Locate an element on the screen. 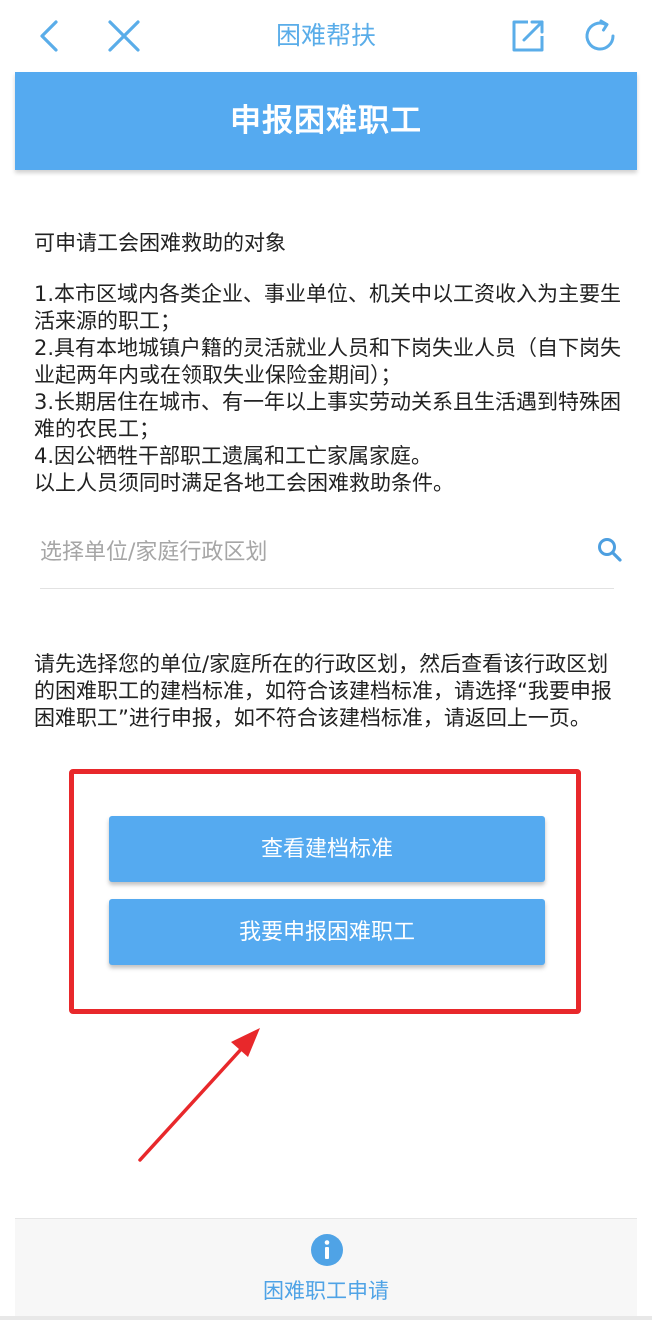 This screenshot has width=652, height=1320. search-icon is located at coordinates (610, 550).